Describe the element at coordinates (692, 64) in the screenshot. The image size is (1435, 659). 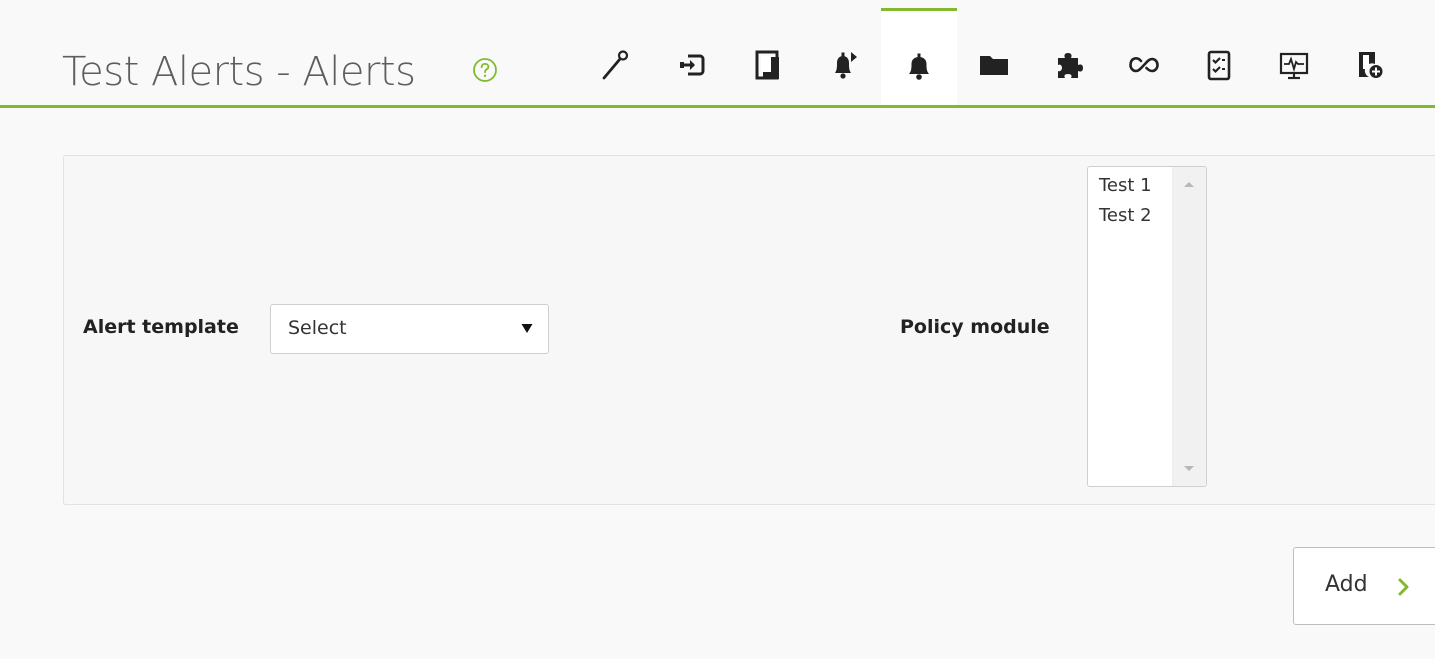
I see `login-icon` at that location.